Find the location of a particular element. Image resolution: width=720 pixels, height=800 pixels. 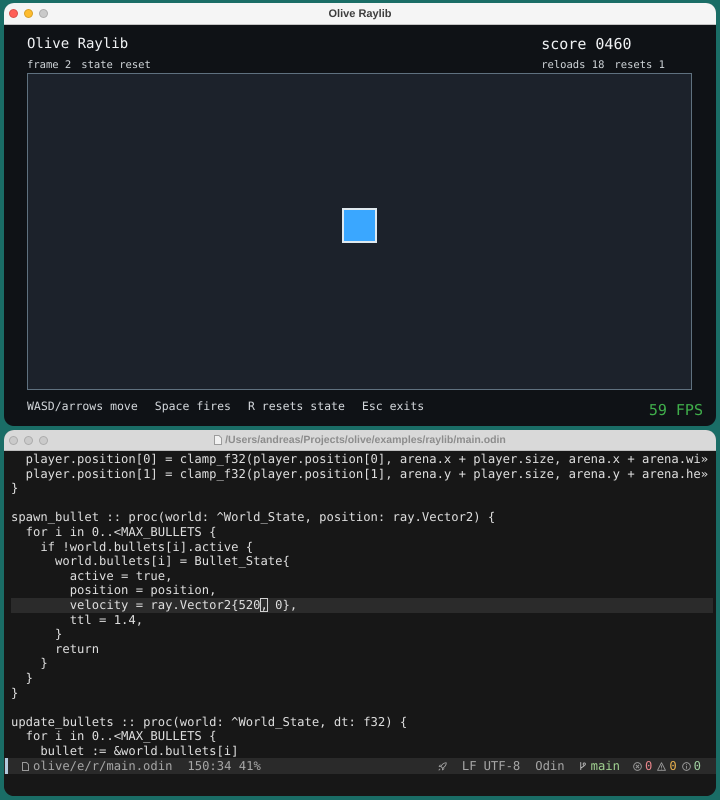

line-ending: LF is located at coordinates (469, 766).